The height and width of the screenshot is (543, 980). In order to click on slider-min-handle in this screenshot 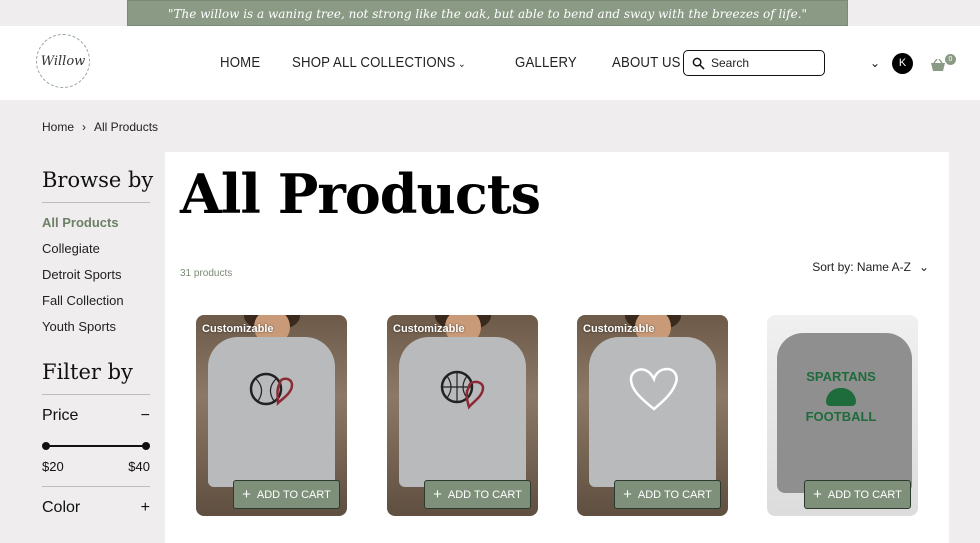, I will do `click(46, 446)`.